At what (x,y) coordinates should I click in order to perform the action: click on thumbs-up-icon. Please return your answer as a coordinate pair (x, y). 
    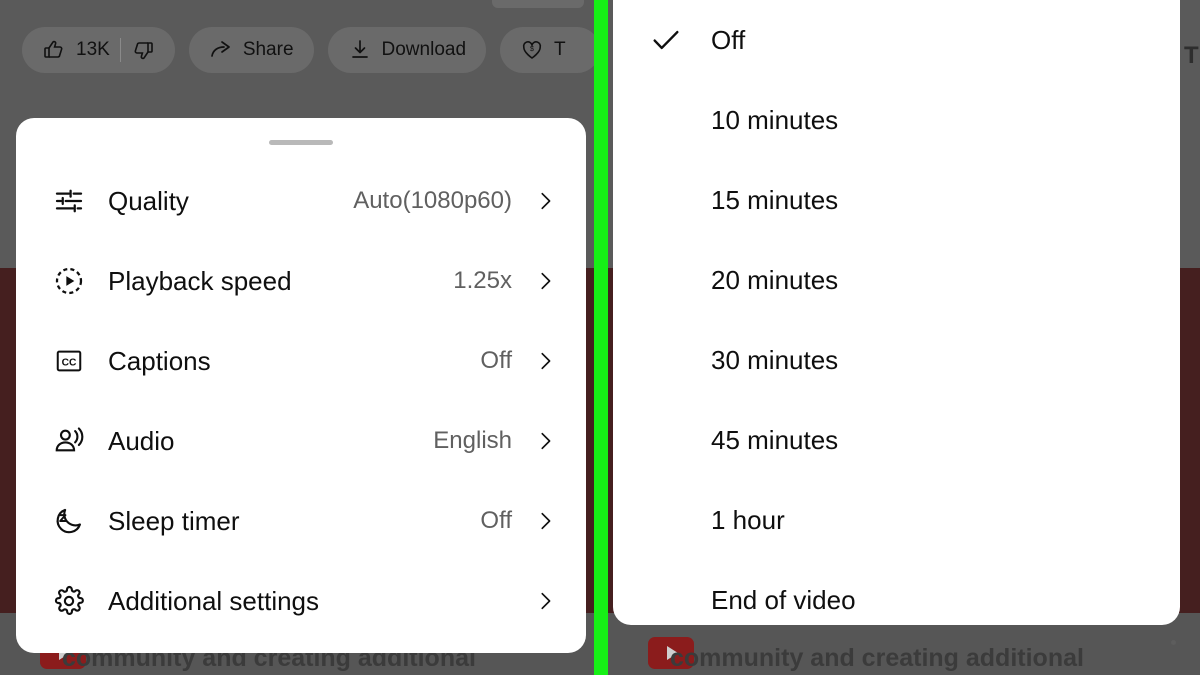
    Looking at the image, I should click on (54, 50).